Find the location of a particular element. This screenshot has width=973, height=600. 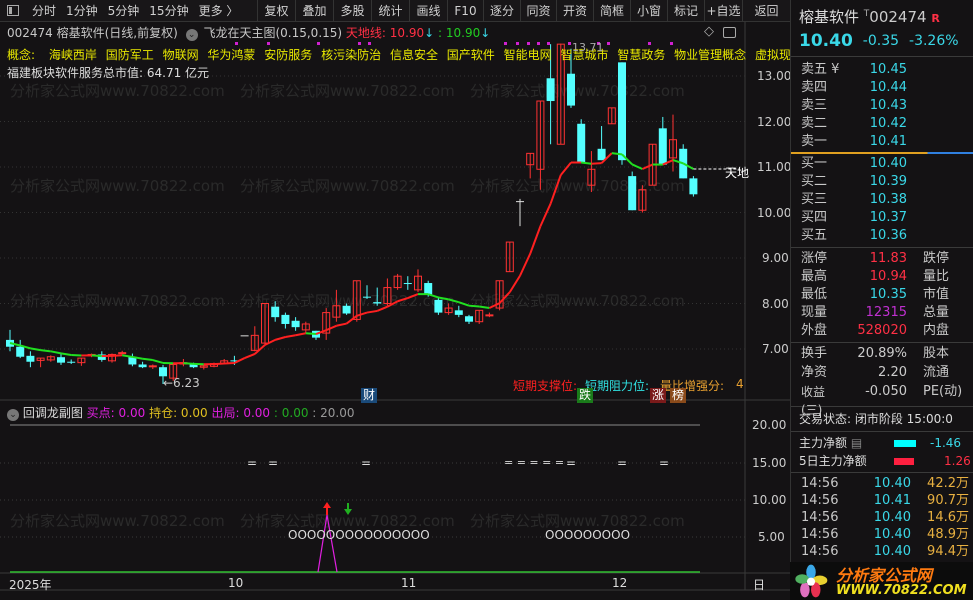

diamond-icon: ◇ is located at coordinates (709, 31).